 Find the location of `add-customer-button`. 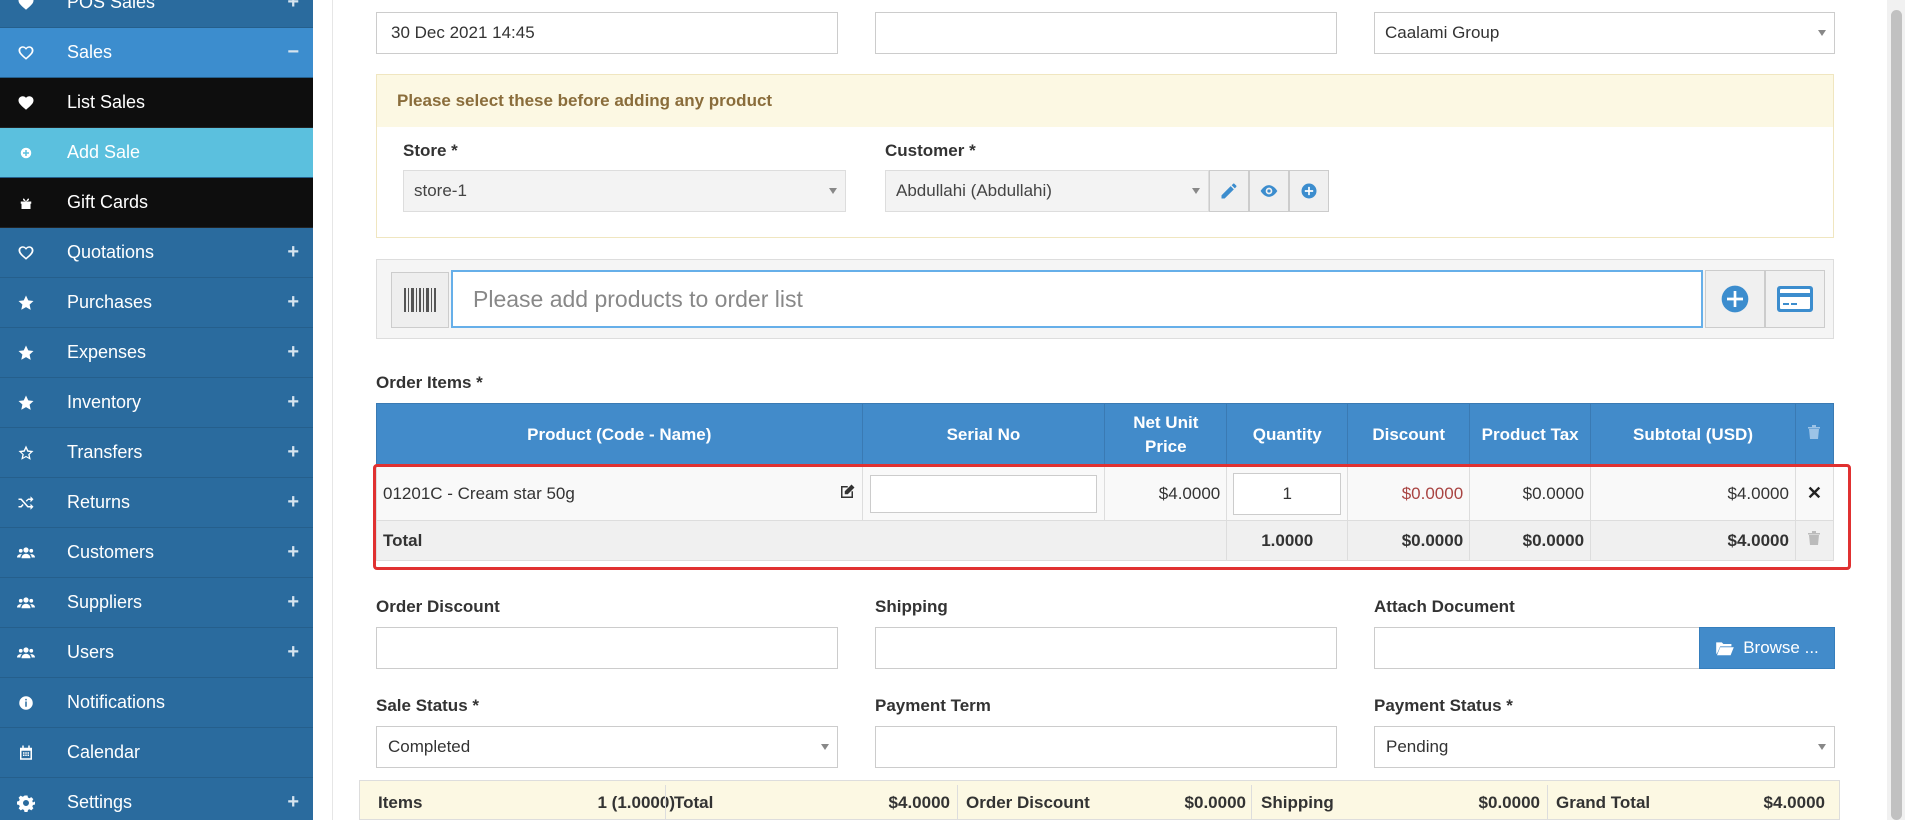

add-customer-button is located at coordinates (1309, 191).